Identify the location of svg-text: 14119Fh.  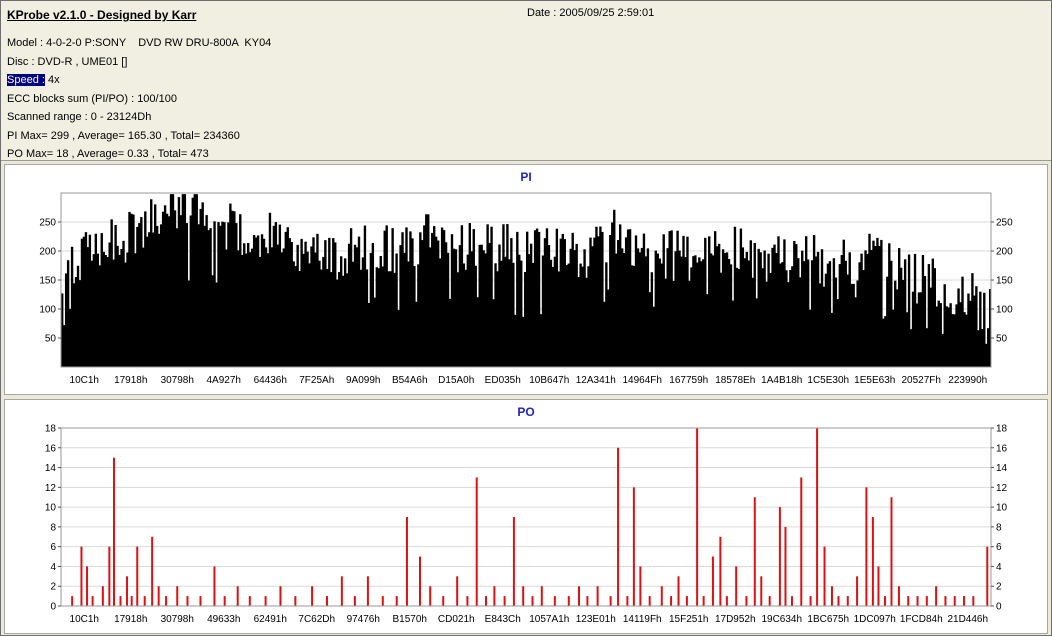
(642, 619).